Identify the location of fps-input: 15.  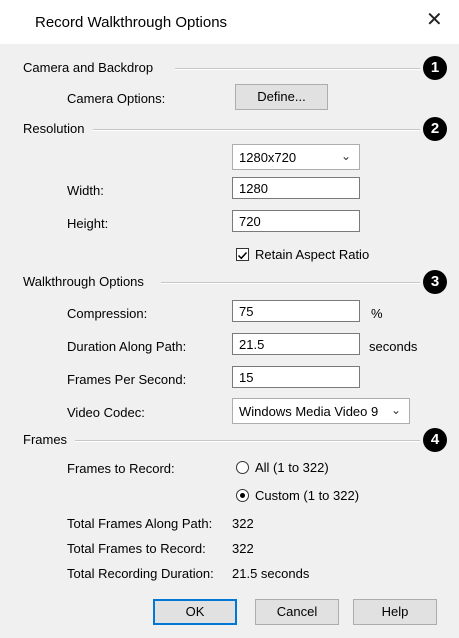
(296, 377).